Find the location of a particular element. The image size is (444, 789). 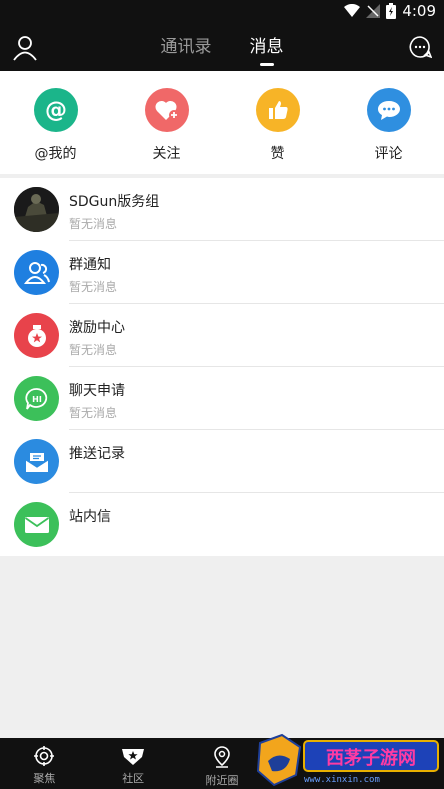

watermark-site: www.xinxin.com is located at coordinates (342, 780).